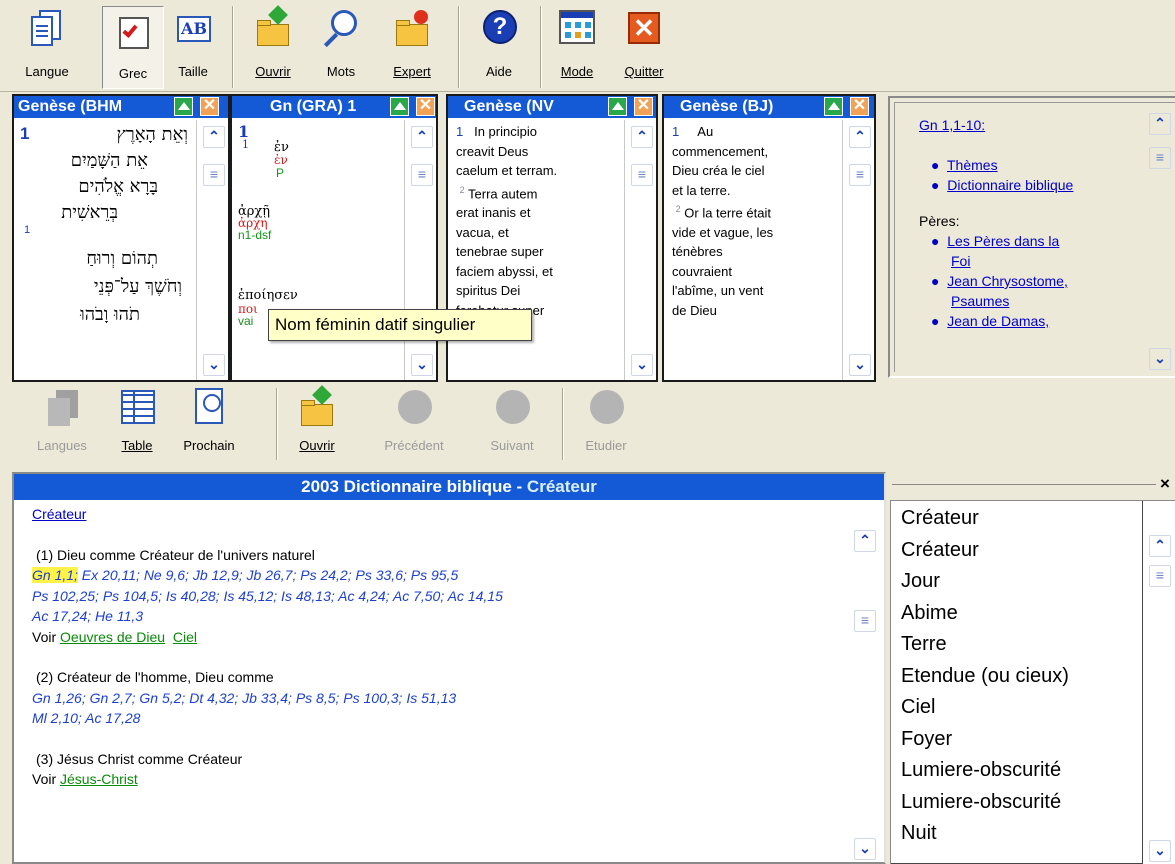  Describe the element at coordinates (1021, 645) in the screenshot. I see `word-list-item: Terre` at that location.